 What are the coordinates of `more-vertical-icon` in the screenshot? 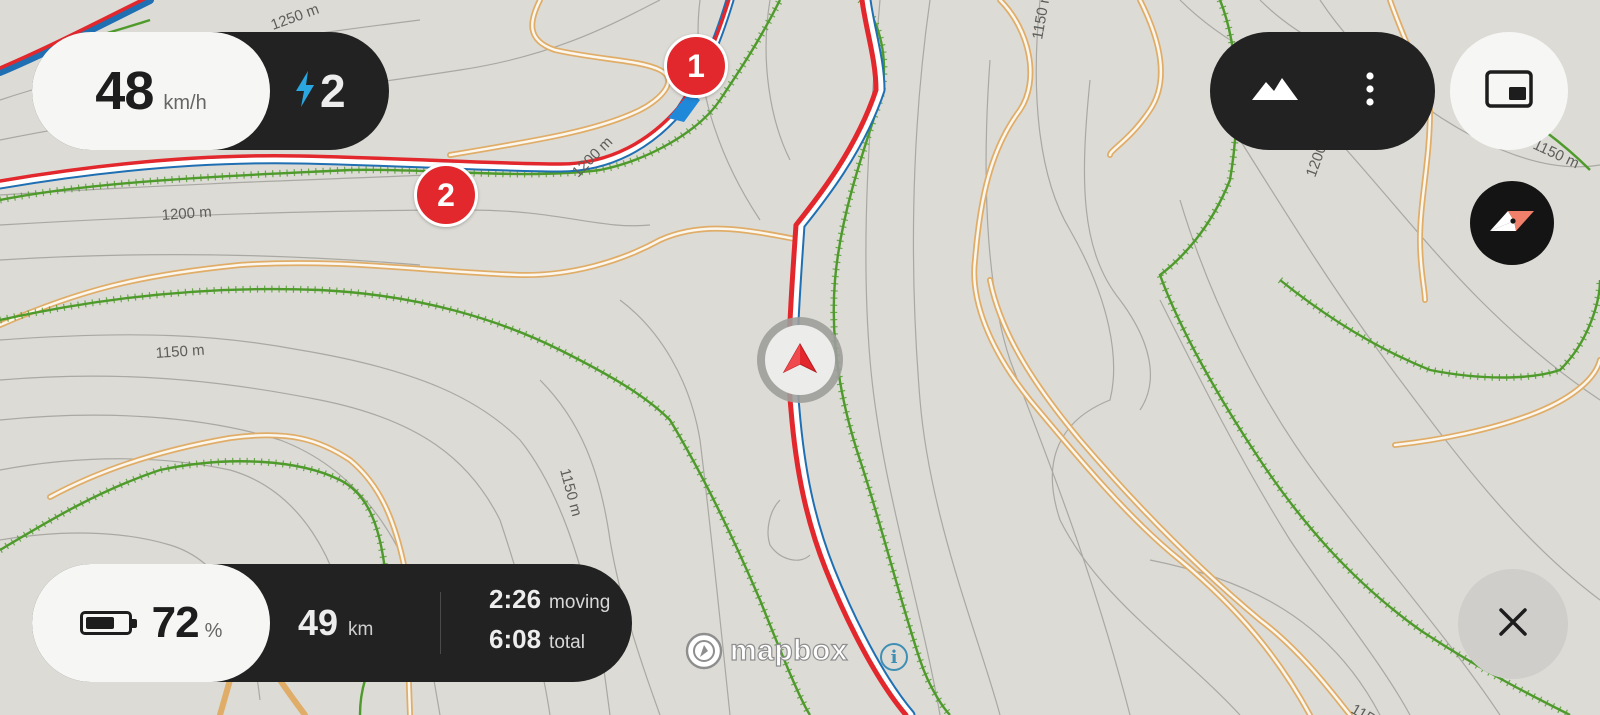 It's located at (1370, 91).